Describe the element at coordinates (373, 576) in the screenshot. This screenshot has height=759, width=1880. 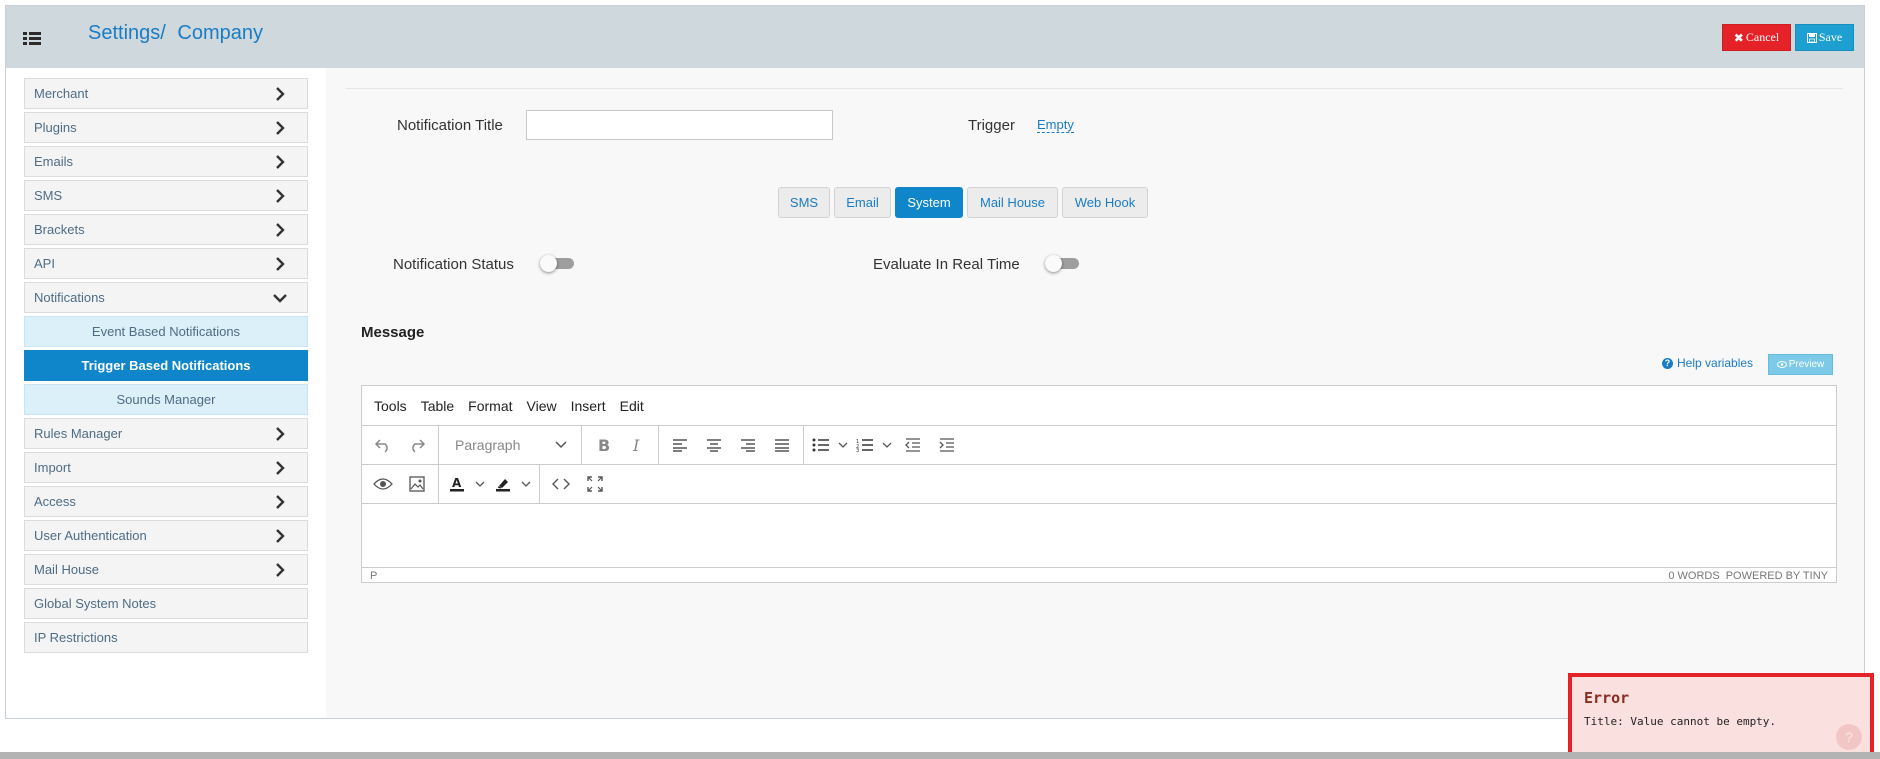
I see `element-path: P` at that location.